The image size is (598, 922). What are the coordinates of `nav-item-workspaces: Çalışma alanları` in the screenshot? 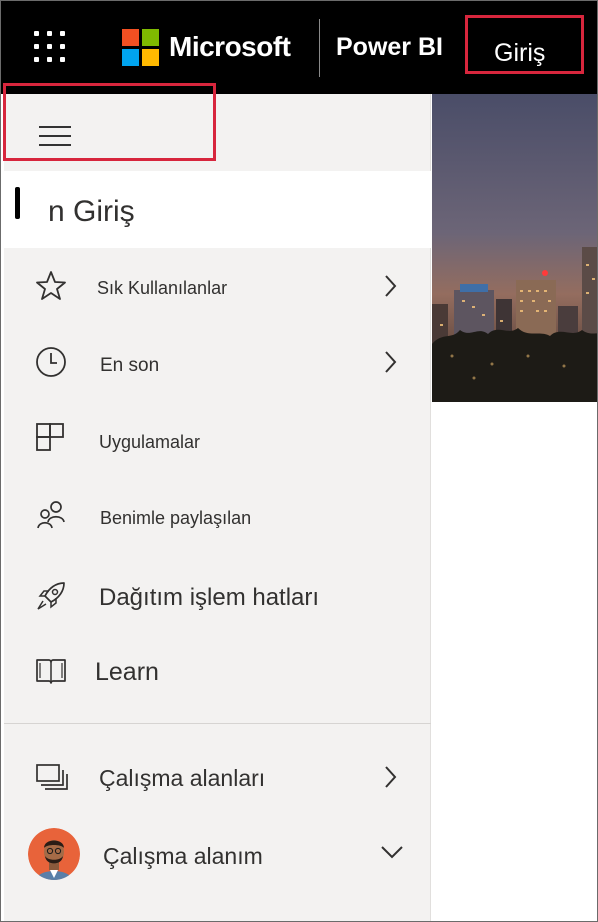 It's located at (217, 778).